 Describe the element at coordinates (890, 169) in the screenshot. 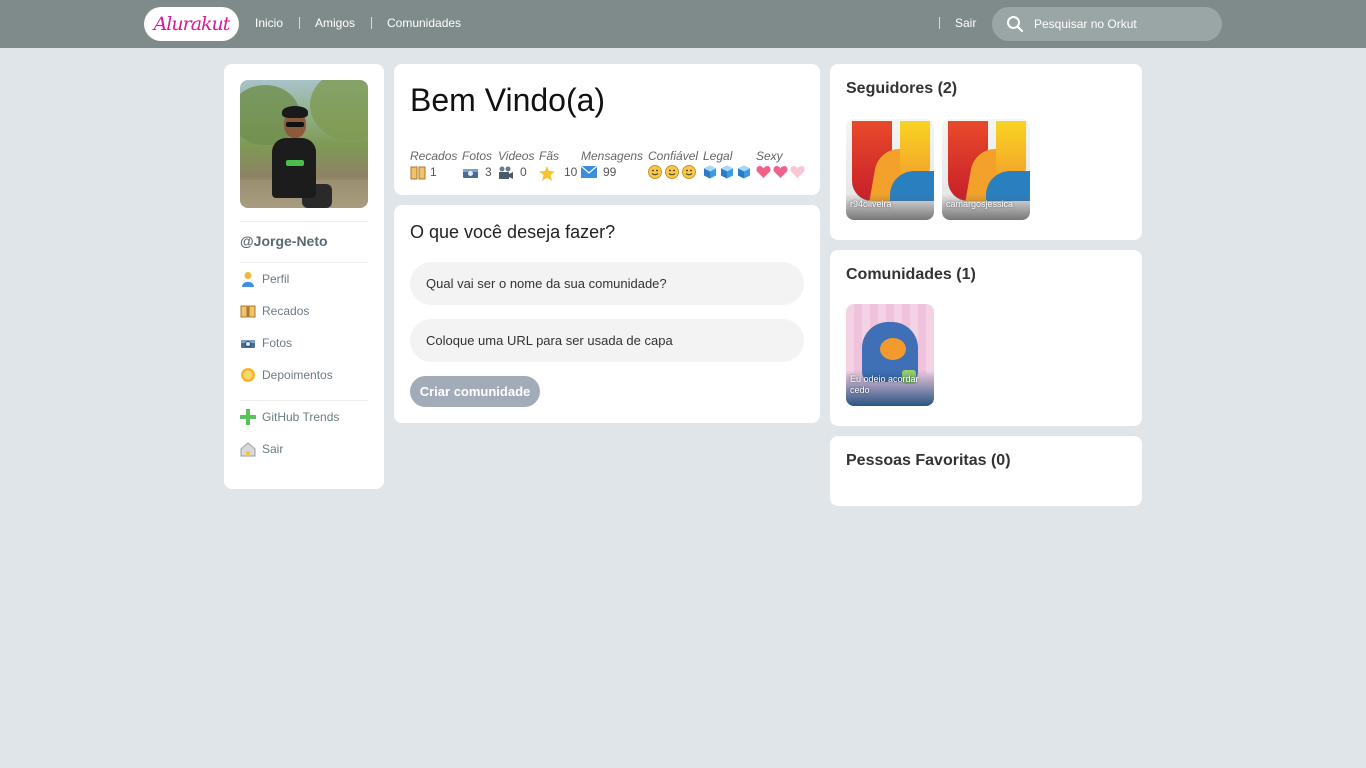

I see `follower-card: r94oliveira` at that location.